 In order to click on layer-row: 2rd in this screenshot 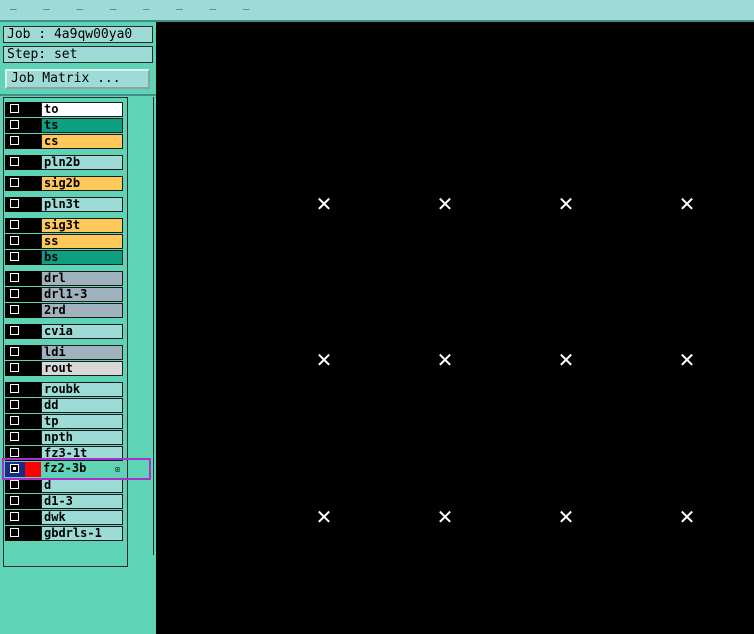, I will do `click(64, 310)`.